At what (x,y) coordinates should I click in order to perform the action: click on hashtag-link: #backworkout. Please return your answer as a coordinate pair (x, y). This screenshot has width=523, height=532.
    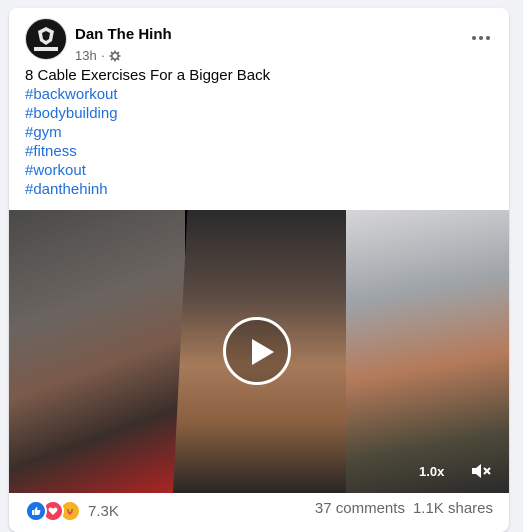
    Looking at the image, I should click on (147, 94).